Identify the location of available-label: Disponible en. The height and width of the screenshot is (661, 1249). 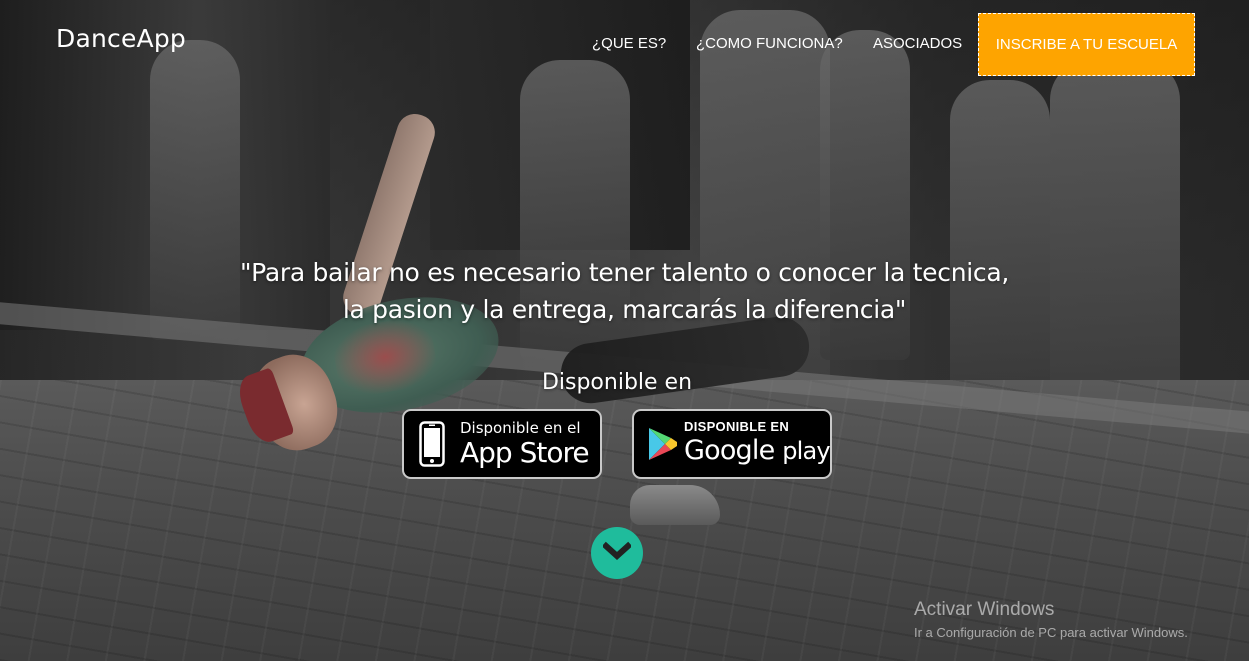
(617, 382).